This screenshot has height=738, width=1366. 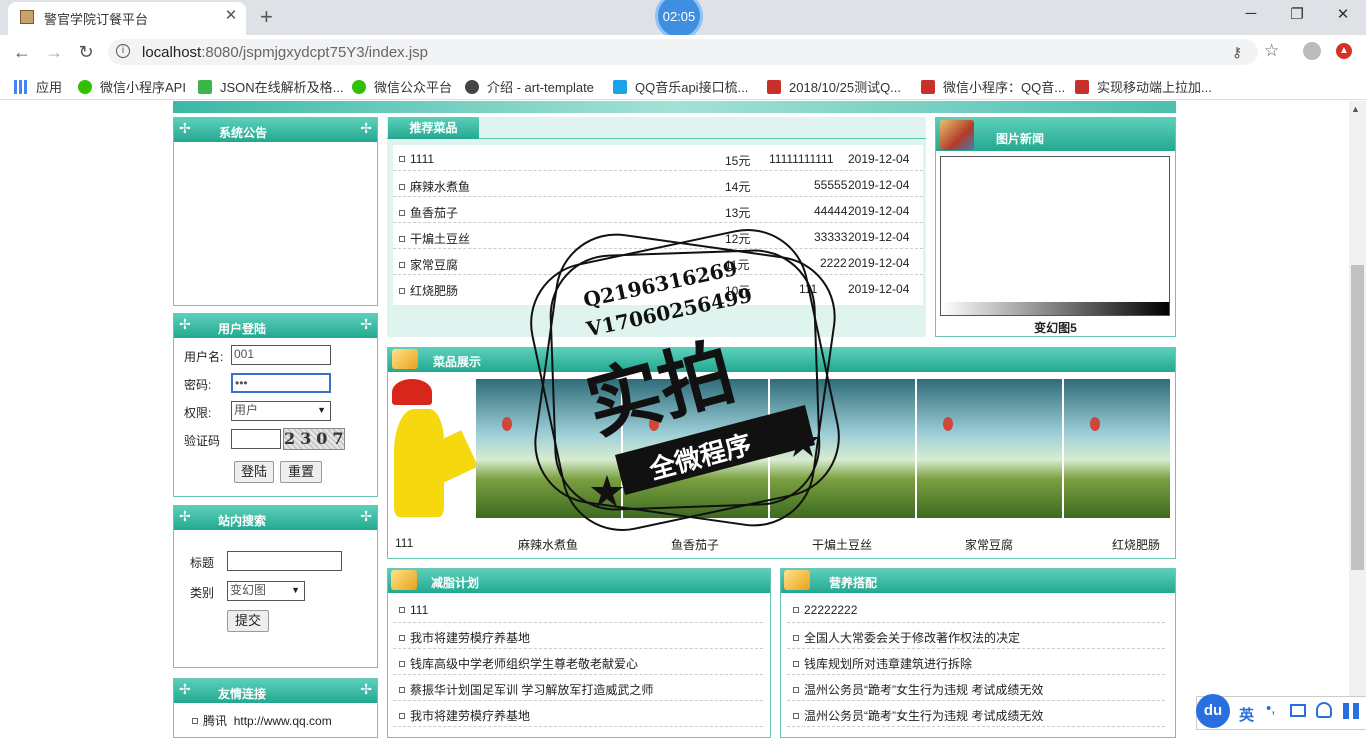 I want to click on header-banner, so click(x=674, y=107).